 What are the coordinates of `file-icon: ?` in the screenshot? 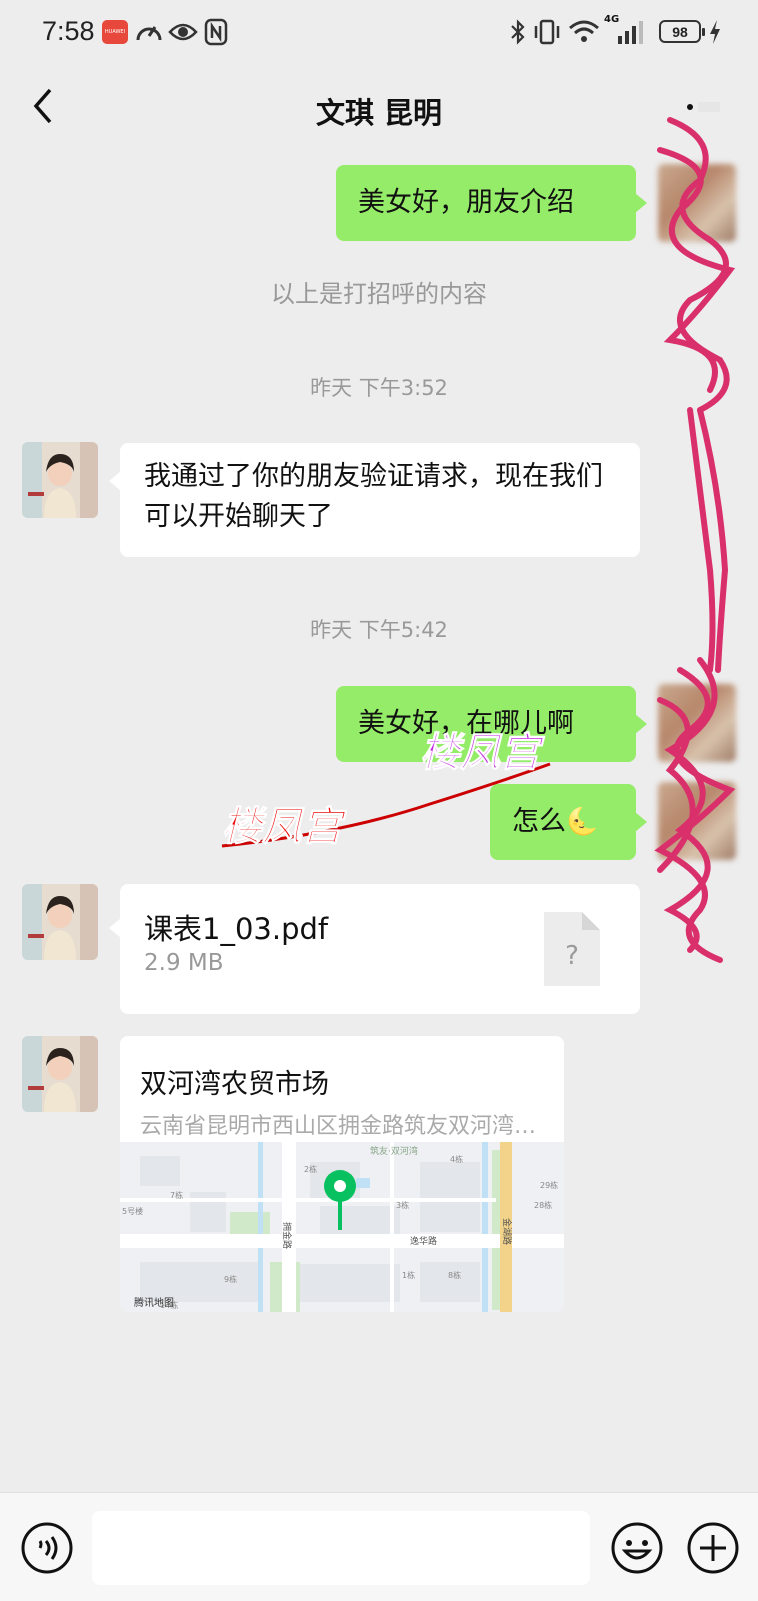 It's located at (572, 949).